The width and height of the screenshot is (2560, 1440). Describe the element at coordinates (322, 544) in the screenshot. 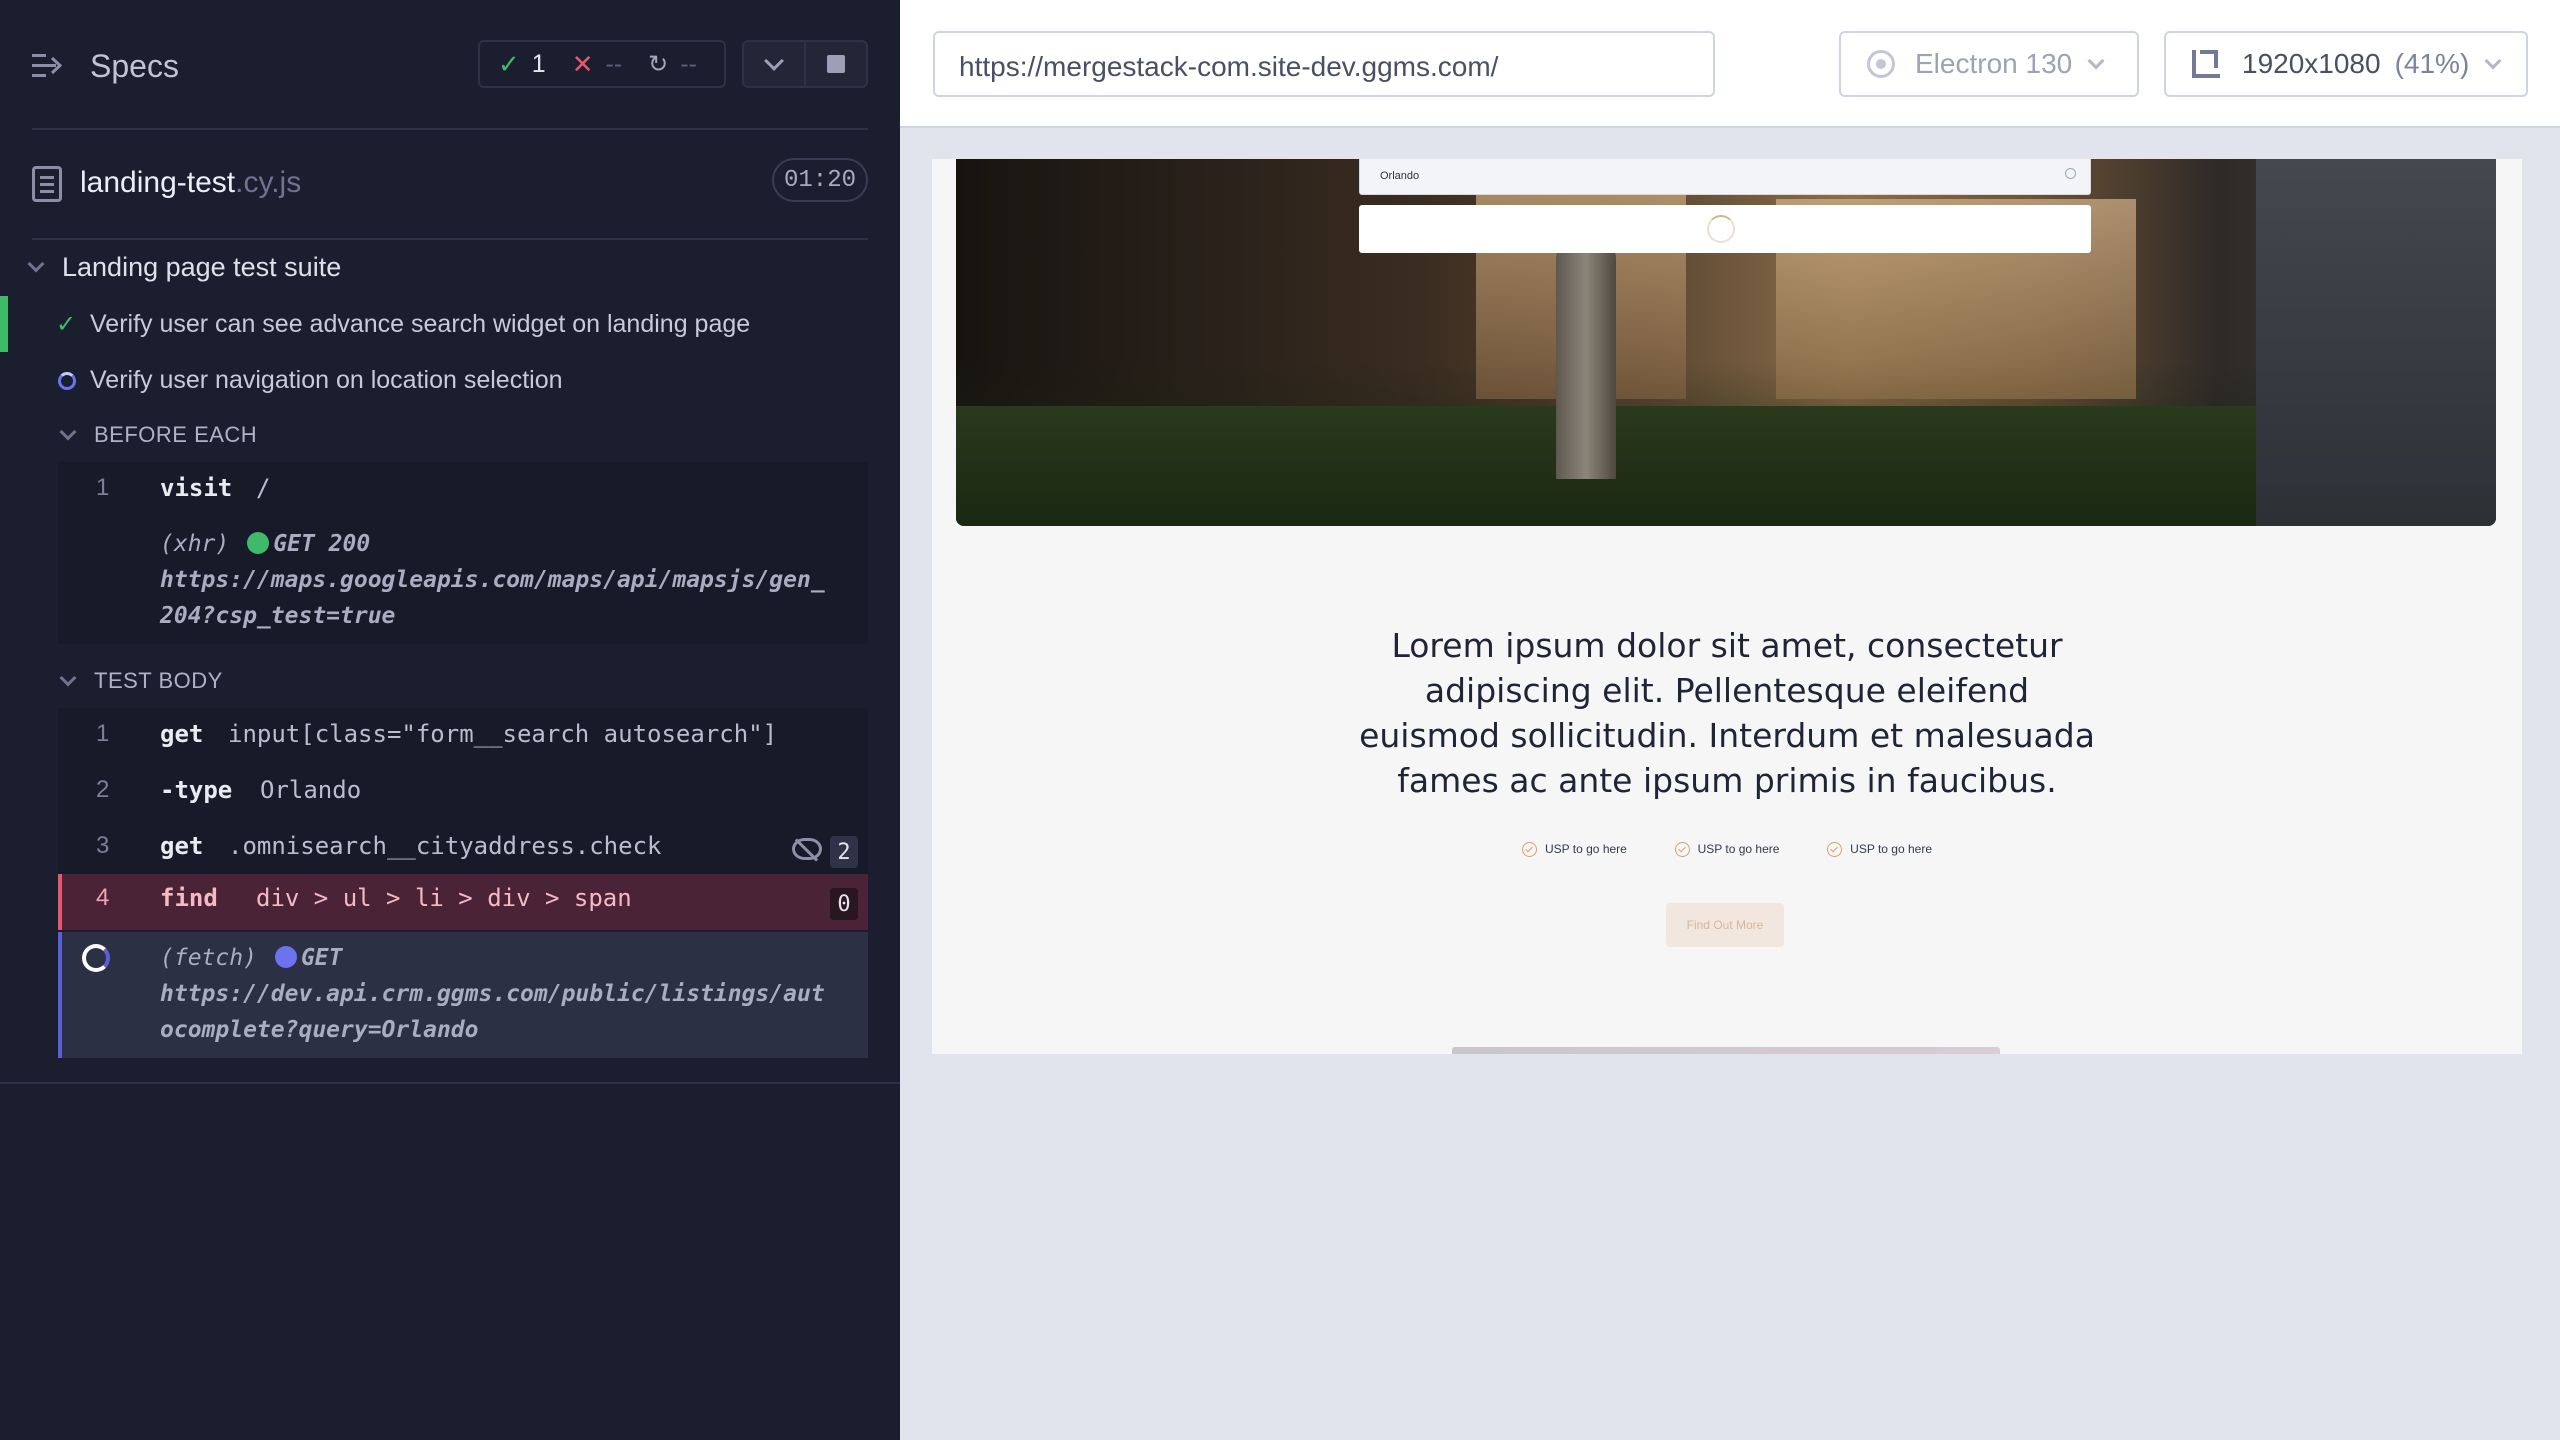

I see `request-status: GET 200` at that location.